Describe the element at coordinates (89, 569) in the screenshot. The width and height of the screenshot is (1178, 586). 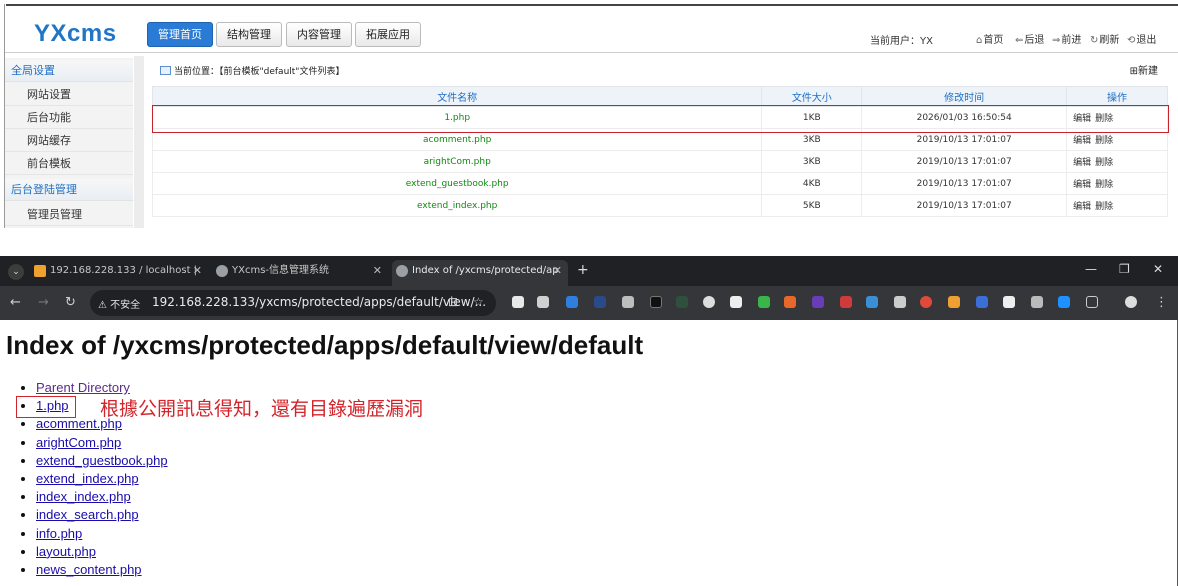
I see `file-link: news_content.php` at that location.